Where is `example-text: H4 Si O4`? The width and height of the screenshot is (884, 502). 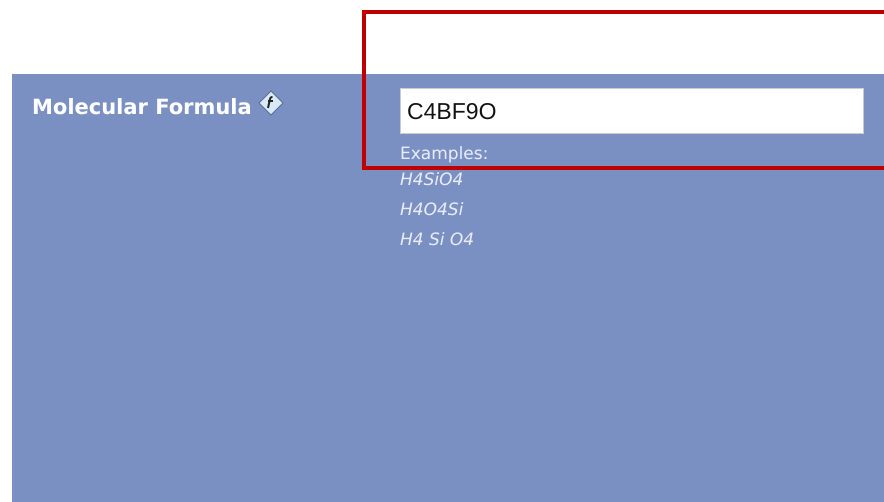 example-text: H4 Si O4 is located at coordinates (438, 240).